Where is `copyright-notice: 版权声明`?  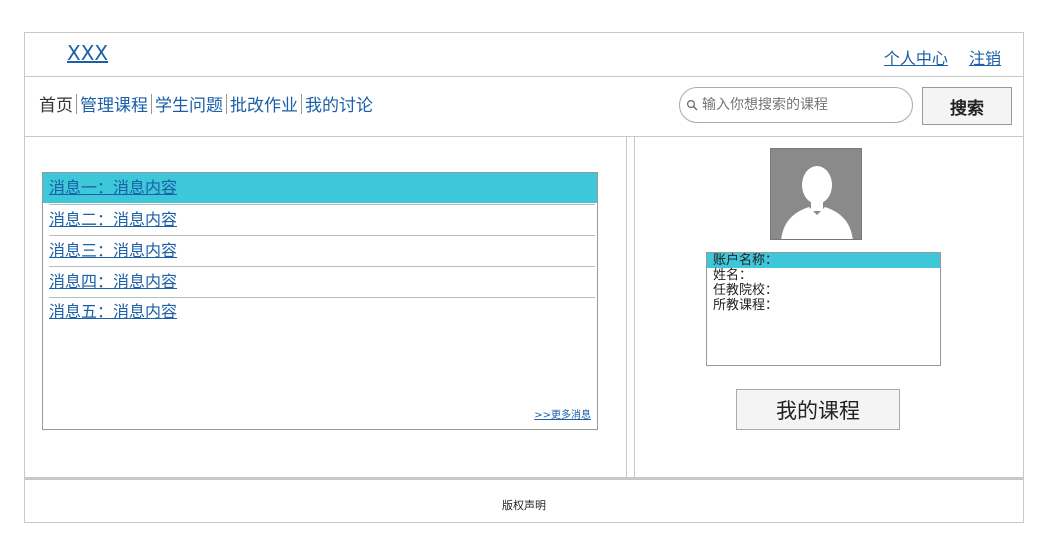
copyright-notice: 版权声明 is located at coordinates (524, 505).